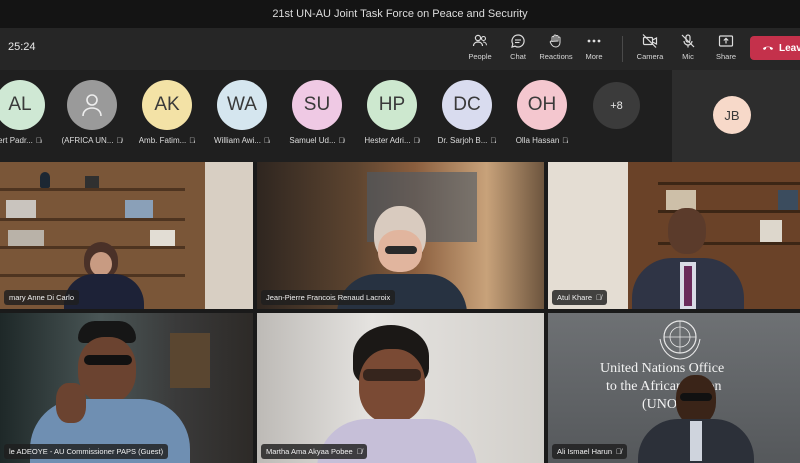 The height and width of the screenshot is (463, 800). I want to click on leave-label: Leave, so click(789, 48).